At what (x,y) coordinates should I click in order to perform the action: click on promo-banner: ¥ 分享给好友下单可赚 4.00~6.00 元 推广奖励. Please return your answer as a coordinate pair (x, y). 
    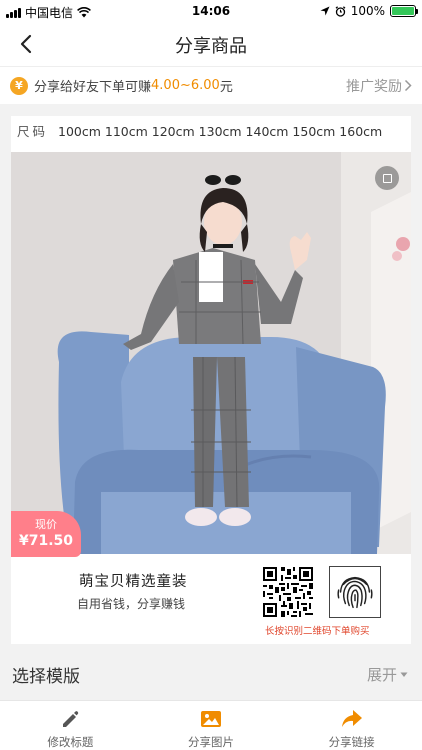
    Looking at the image, I should click on (211, 85).